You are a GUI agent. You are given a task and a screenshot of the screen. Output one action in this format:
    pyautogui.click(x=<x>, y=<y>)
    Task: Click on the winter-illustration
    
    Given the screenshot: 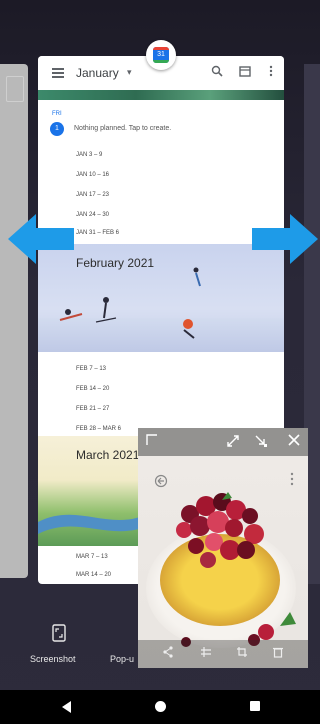 What is the action you would take?
    pyautogui.click(x=130, y=303)
    